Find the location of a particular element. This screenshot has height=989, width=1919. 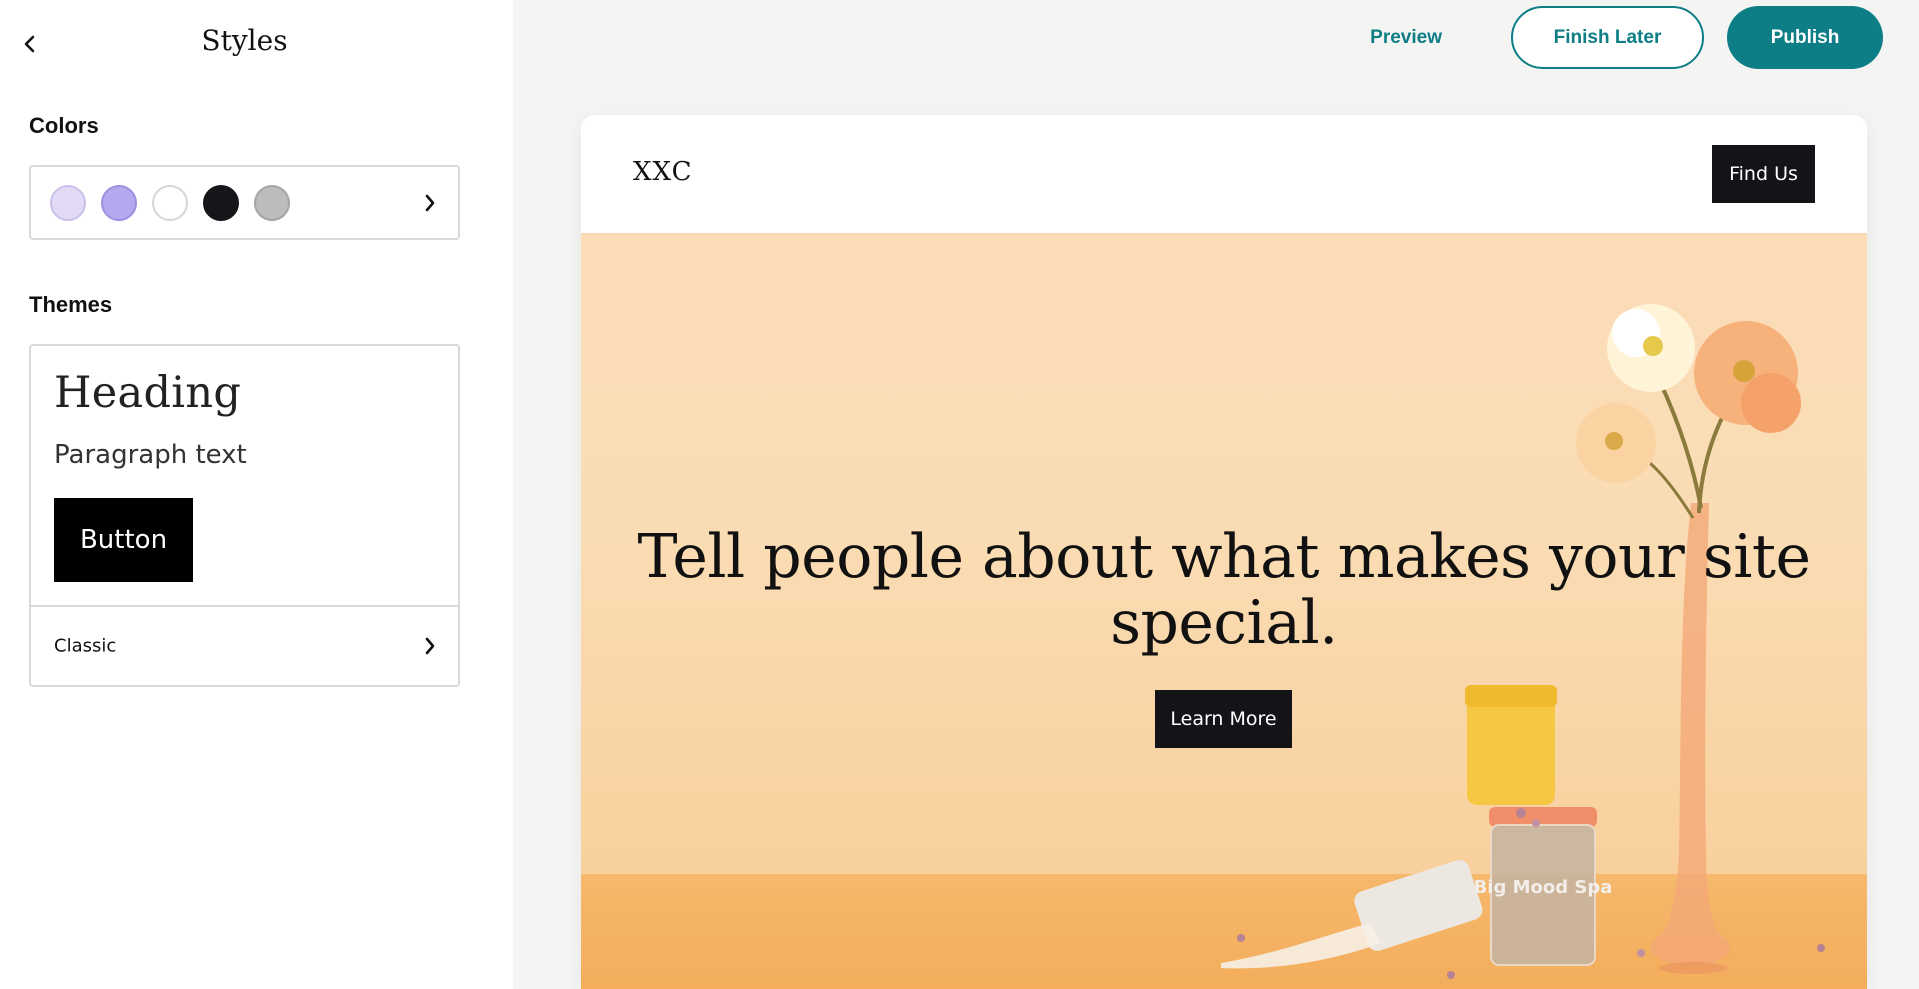

themes-card: Heading Paragraph text Button Classic is located at coordinates (244, 515).